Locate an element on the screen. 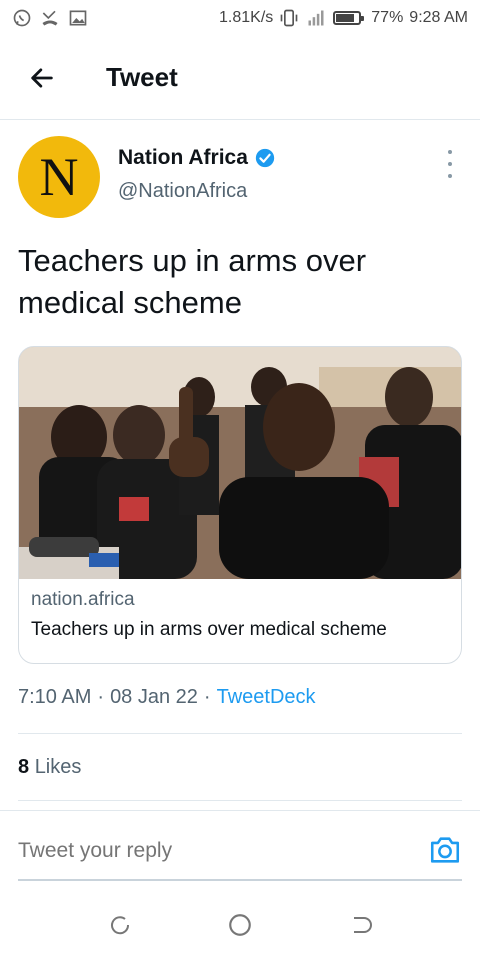  verified-badge-icon is located at coordinates (265, 158).